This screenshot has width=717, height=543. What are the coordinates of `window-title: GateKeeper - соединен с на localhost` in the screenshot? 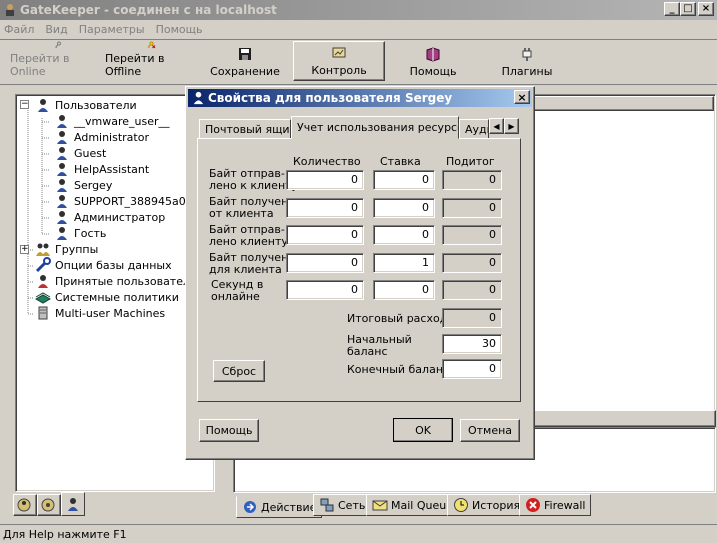 It's located at (148, 10).